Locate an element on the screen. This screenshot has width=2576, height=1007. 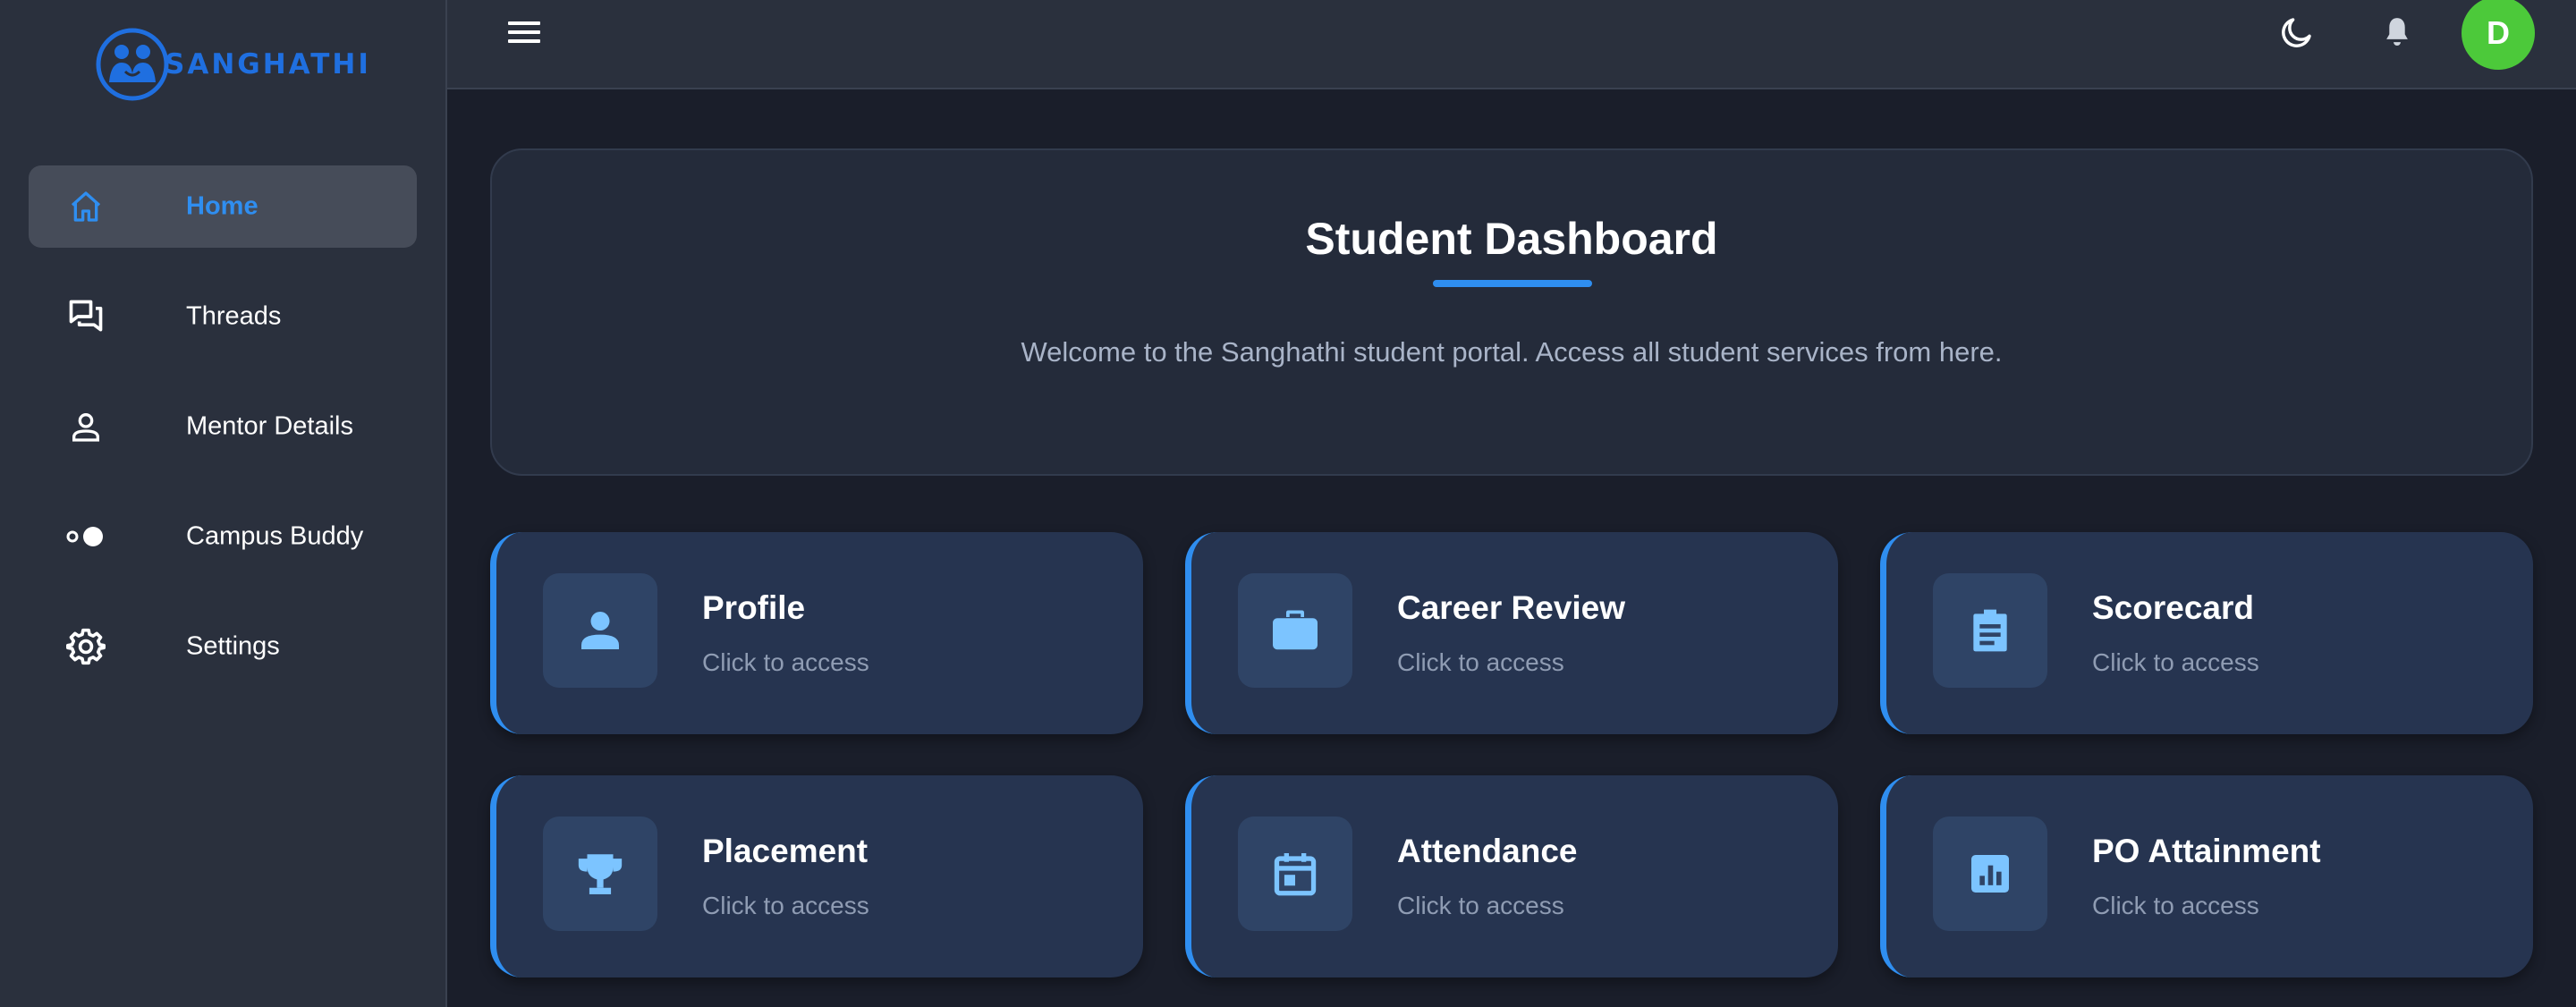
sidebar-item-settings: Settings is located at coordinates (223, 646).